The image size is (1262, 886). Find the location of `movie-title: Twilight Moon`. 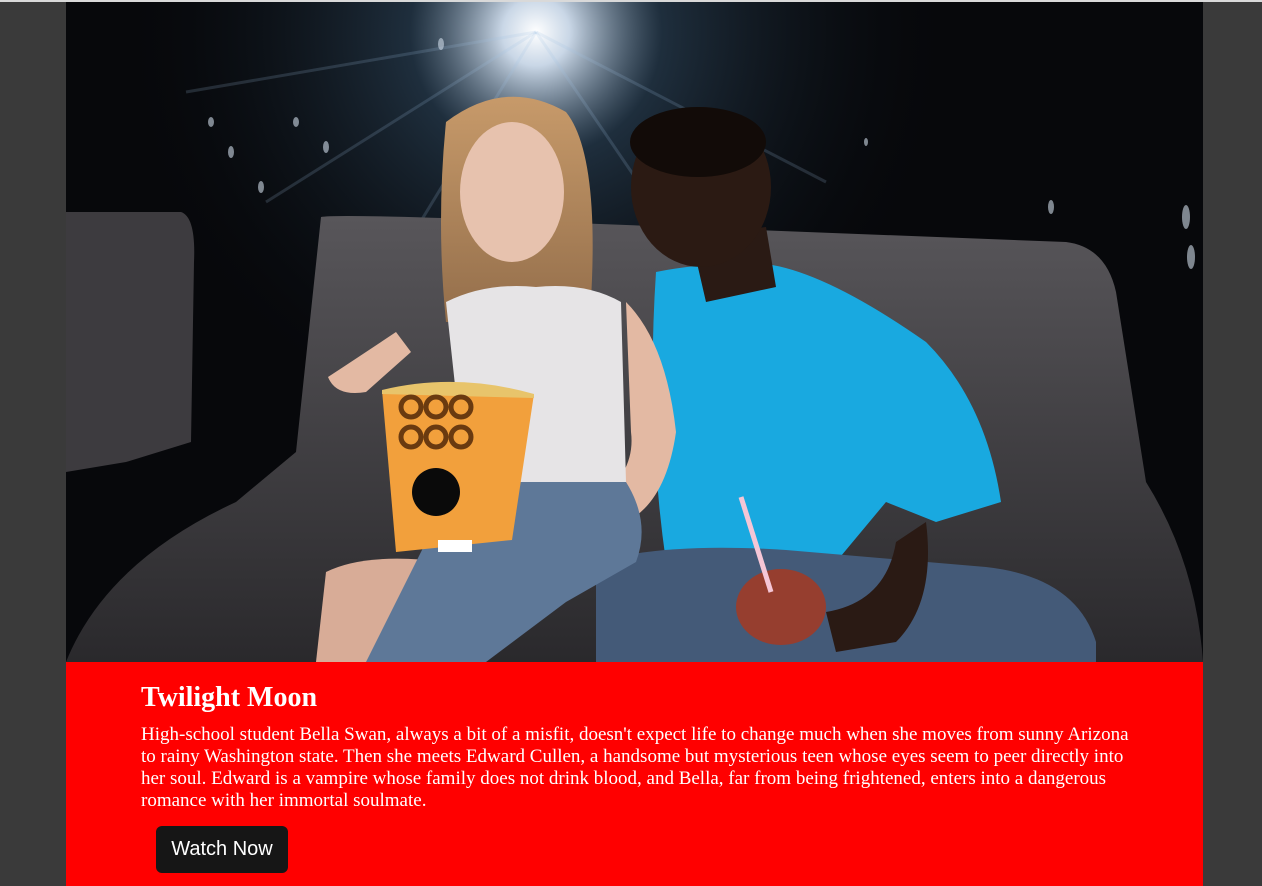

movie-title: Twilight Moon is located at coordinates (229, 697).